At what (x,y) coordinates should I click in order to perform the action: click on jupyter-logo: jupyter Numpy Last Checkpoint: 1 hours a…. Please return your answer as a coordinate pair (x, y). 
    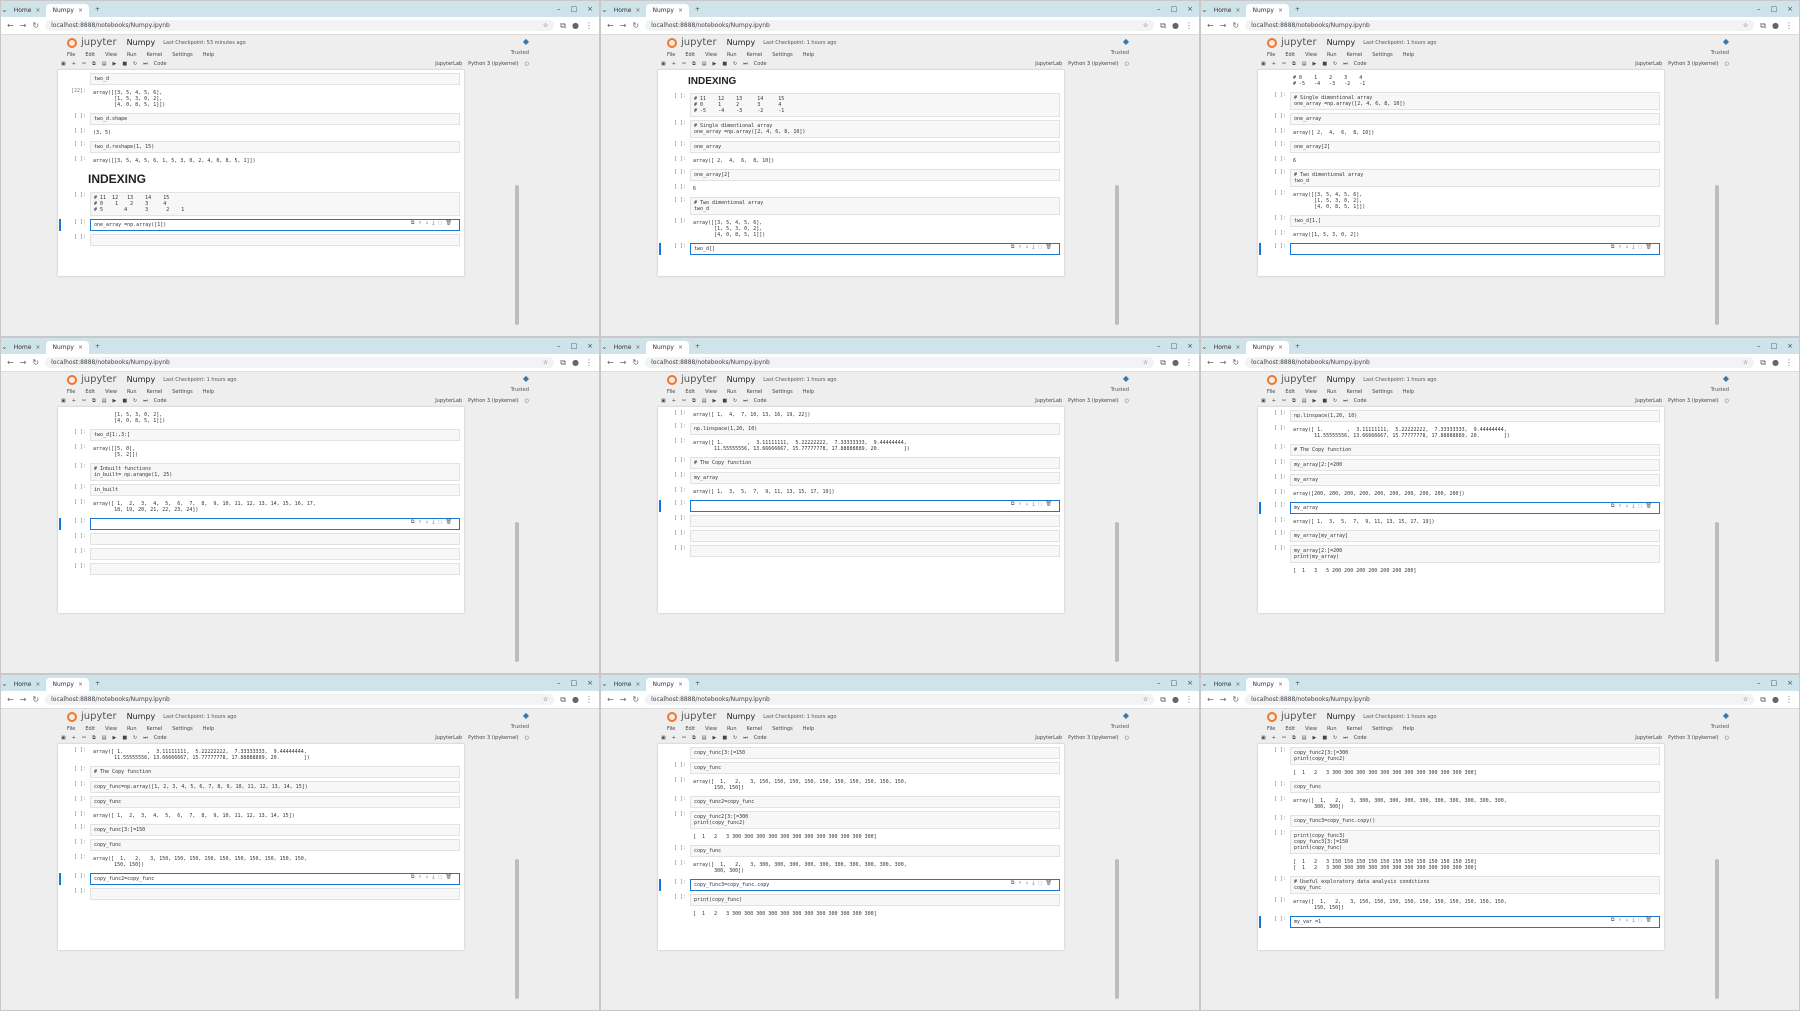
    Looking at the image, I should click on (298, 379).